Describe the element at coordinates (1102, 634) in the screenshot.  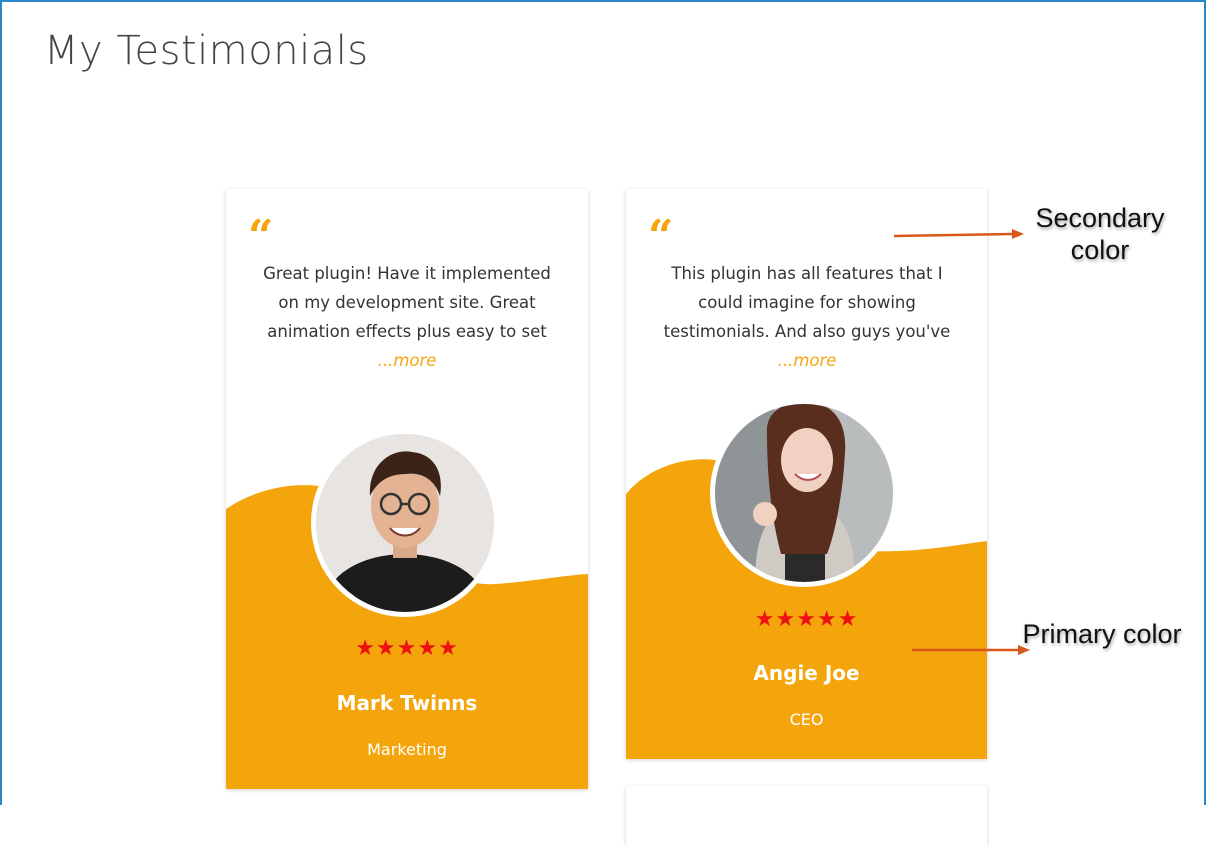
I see `primary-color-annotation: Primary color` at that location.